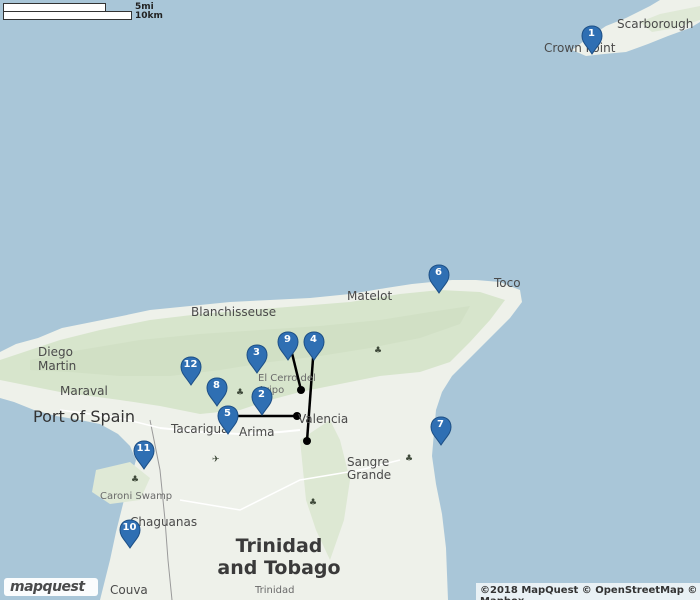  What do you see at coordinates (67, 15) in the screenshot?
I see `scale-bar-km` at bounding box center [67, 15].